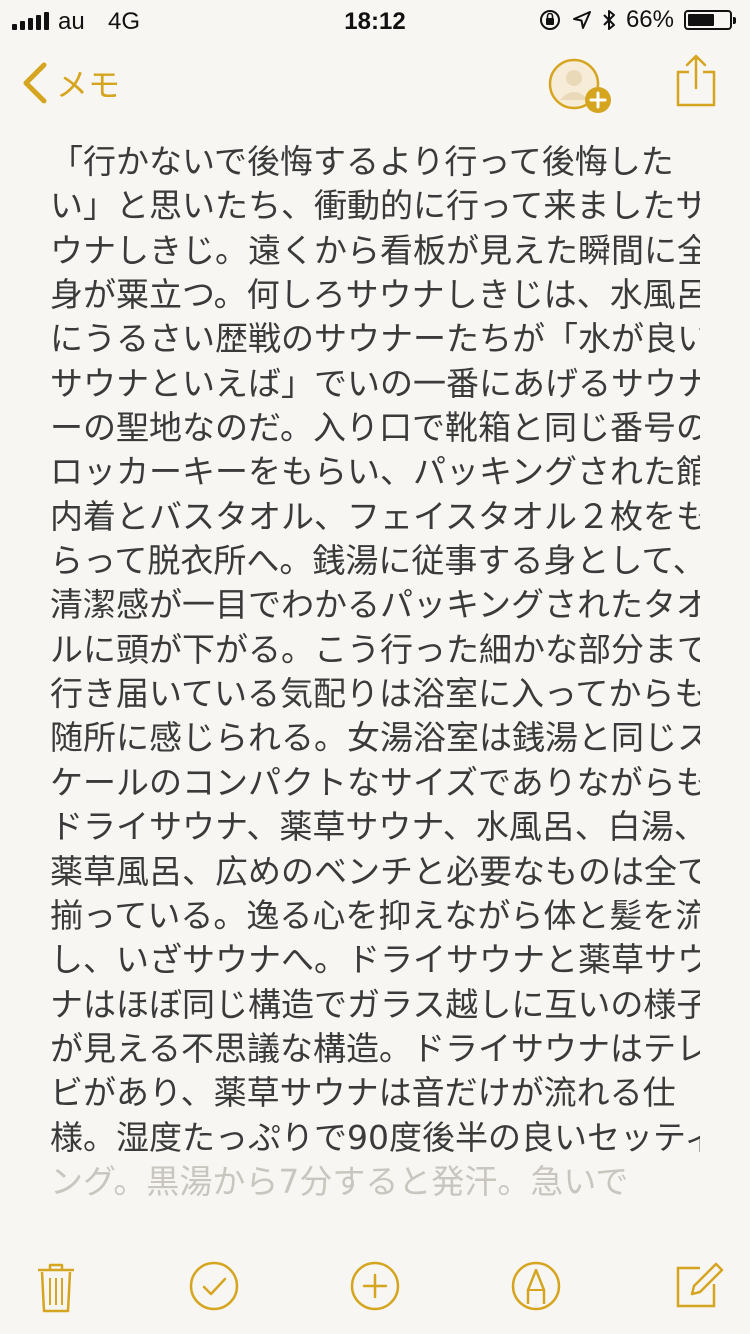 The height and width of the screenshot is (1334, 750). I want to click on note-line: 内着とバスタオル、フェイスタオル２枚をも, so click(375, 516).